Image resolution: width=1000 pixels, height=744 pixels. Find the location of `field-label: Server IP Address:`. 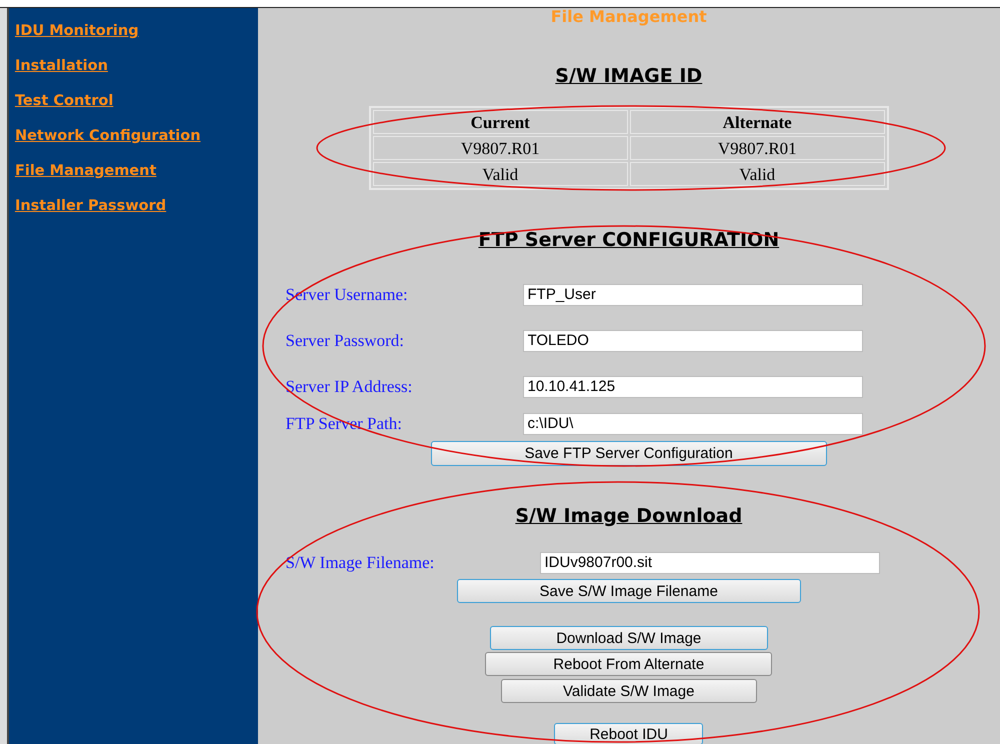

field-label: Server IP Address: is located at coordinates (350, 387).